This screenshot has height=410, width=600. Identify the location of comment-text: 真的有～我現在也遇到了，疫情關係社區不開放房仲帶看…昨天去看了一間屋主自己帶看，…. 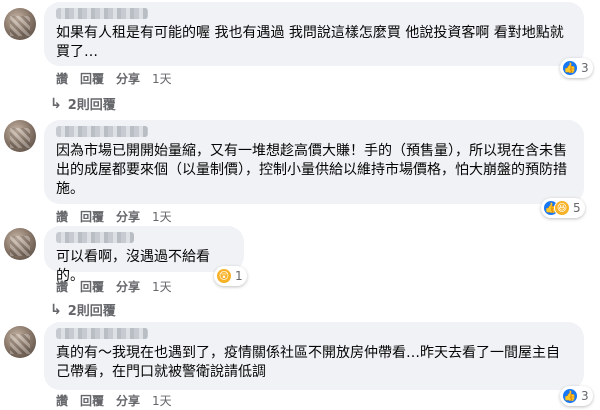
(308, 362).